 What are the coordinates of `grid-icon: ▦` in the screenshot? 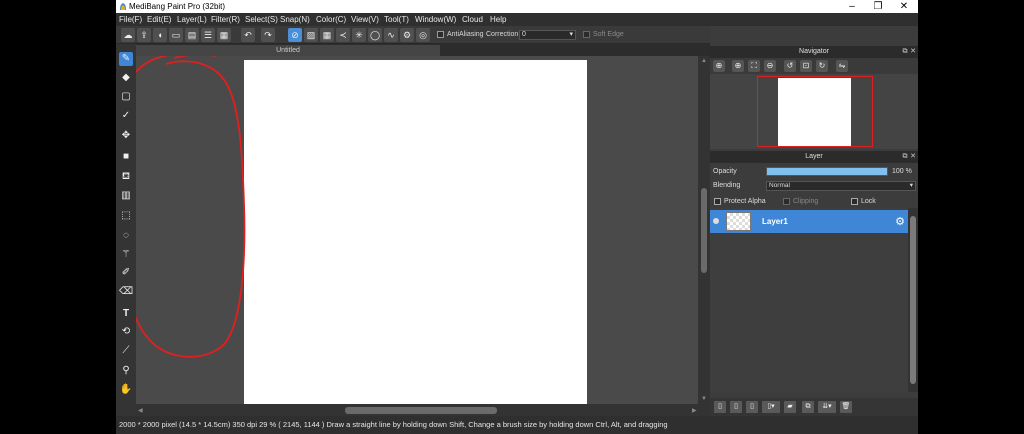 It's located at (224, 35).